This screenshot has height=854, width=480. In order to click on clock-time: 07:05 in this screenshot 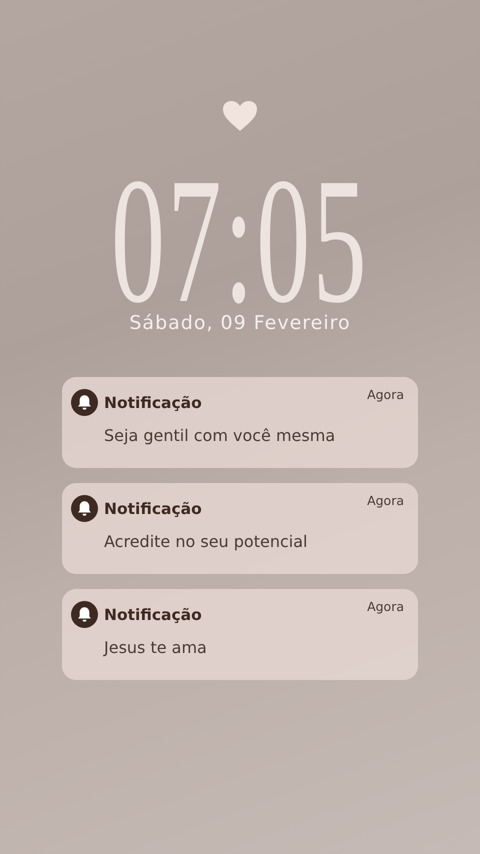, I will do `click(240, 241)`.